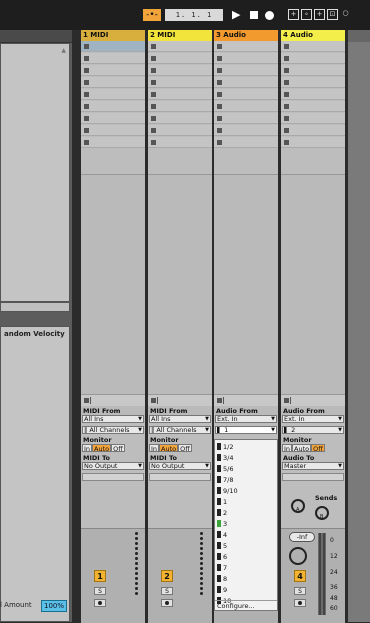 This screenshot has height=623, width=370. Describe the element at coordinates (54, 606) in the screenshot. I see `amount-value-field: 100%` at that location.